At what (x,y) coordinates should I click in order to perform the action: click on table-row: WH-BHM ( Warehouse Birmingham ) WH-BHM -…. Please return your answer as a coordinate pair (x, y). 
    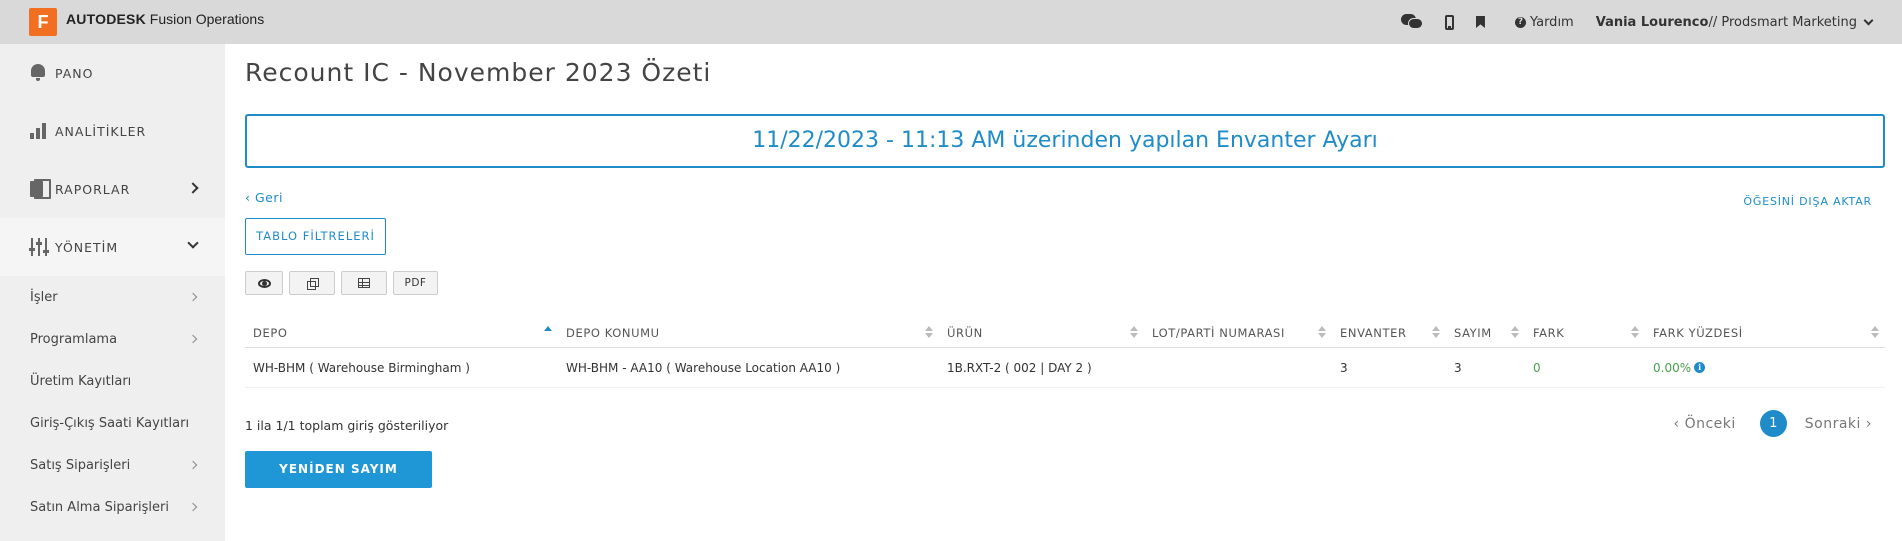
    Looking at the image, I should click on (1065, 368).